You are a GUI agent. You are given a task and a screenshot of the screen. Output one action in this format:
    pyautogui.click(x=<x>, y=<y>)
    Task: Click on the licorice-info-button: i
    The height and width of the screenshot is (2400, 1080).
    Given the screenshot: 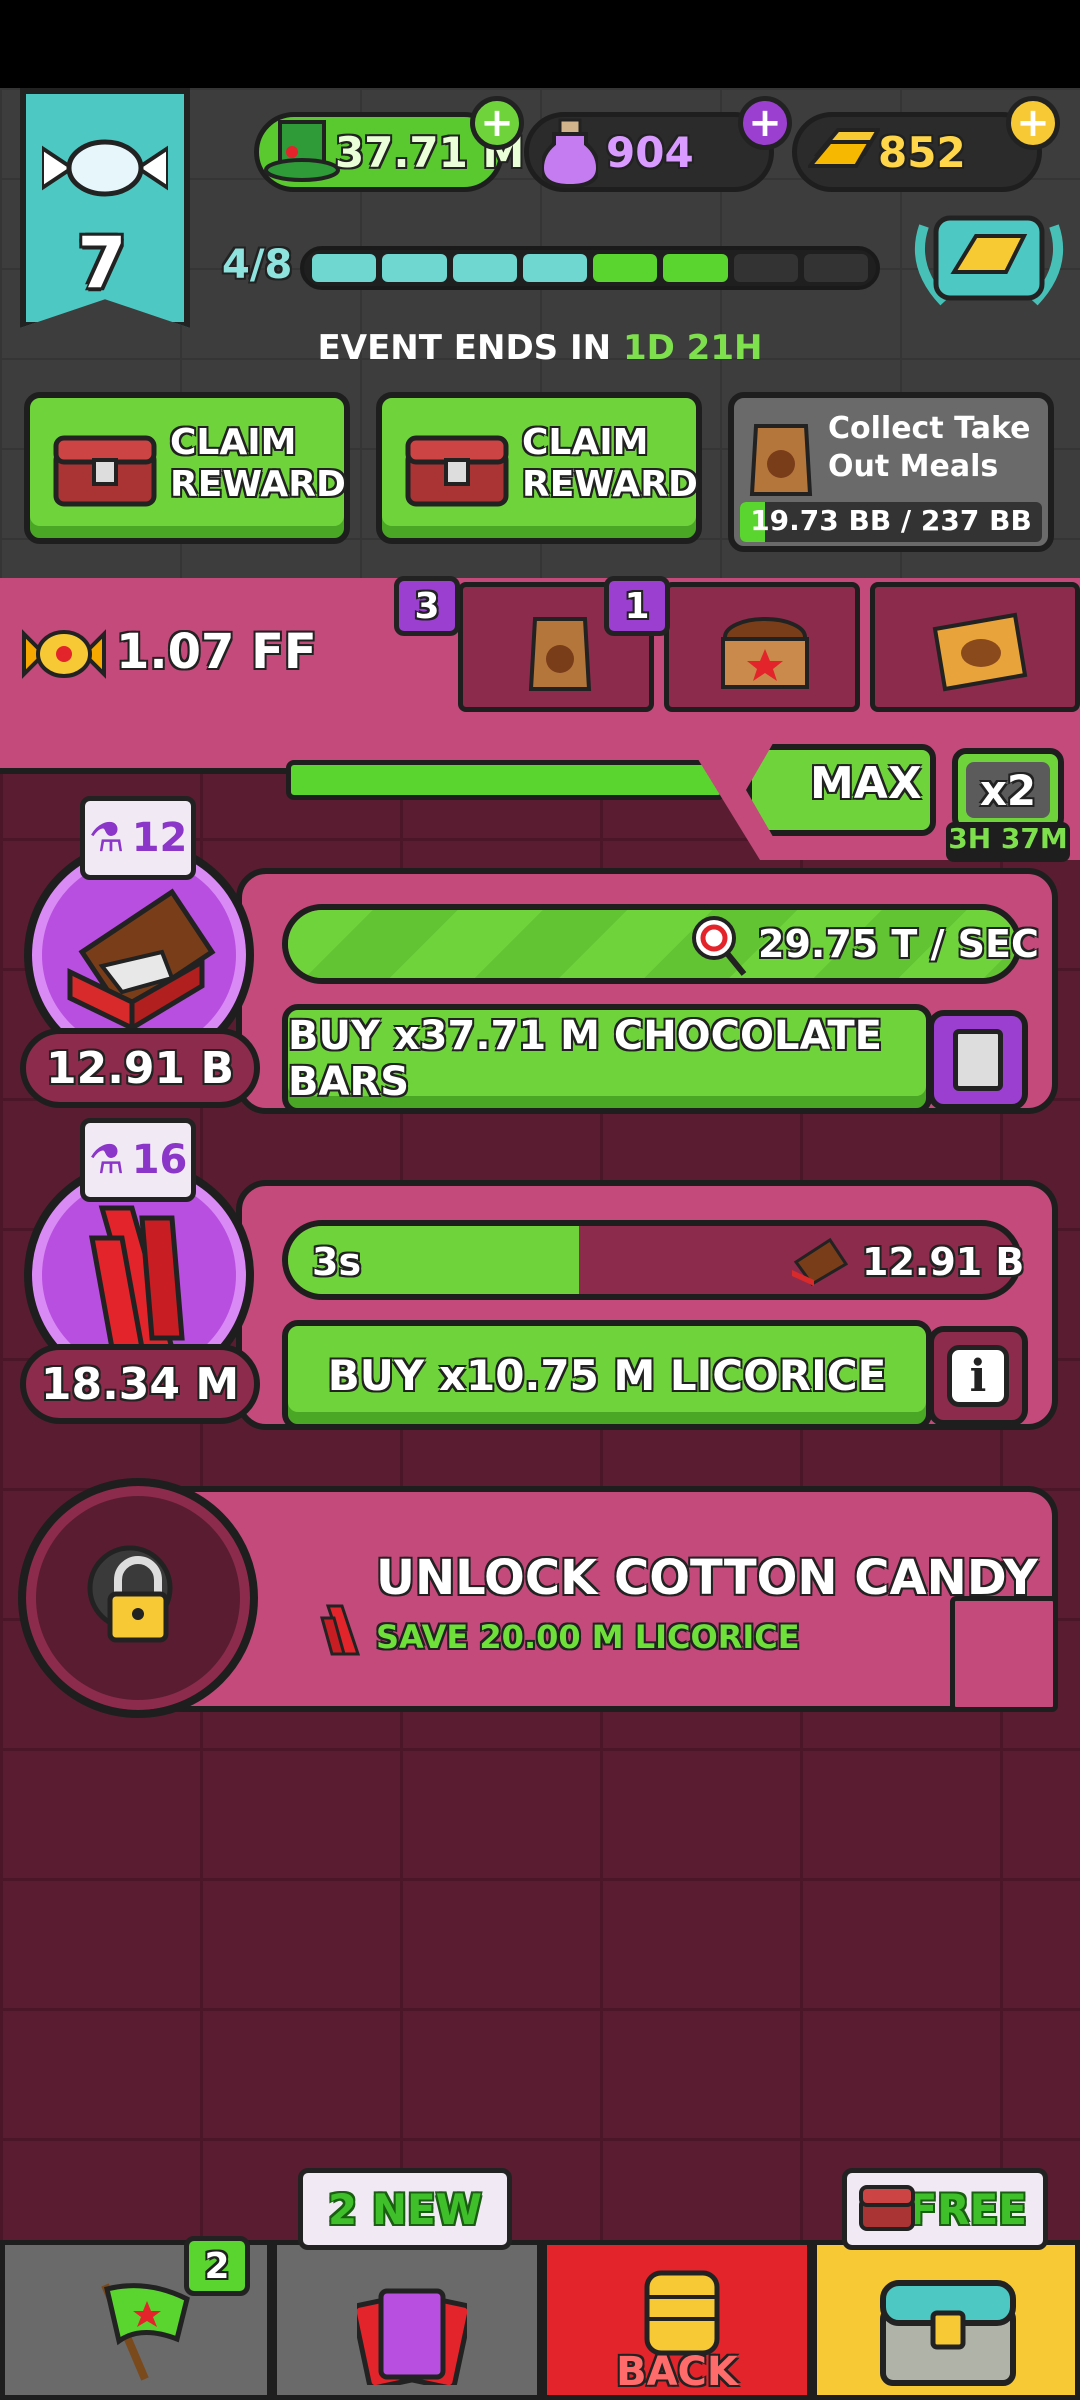 What is the action you would take?
    pyautogui.click(x=978, y=1376)
    